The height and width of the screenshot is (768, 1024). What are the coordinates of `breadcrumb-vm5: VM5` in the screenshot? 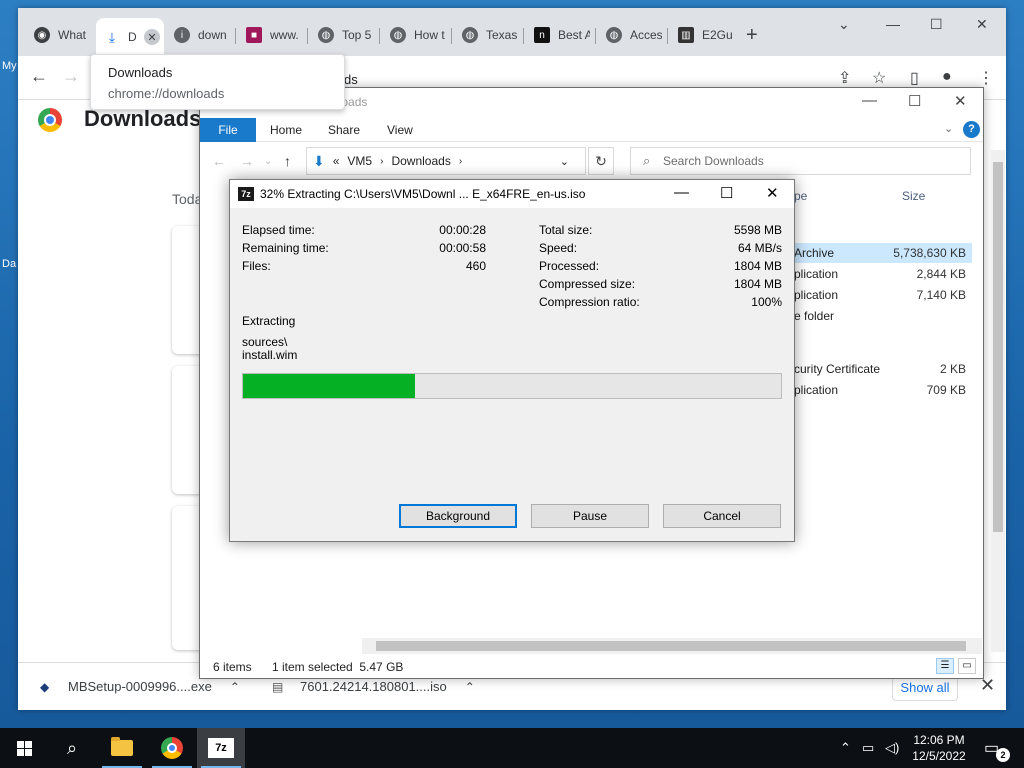 It's located at (359, 161).